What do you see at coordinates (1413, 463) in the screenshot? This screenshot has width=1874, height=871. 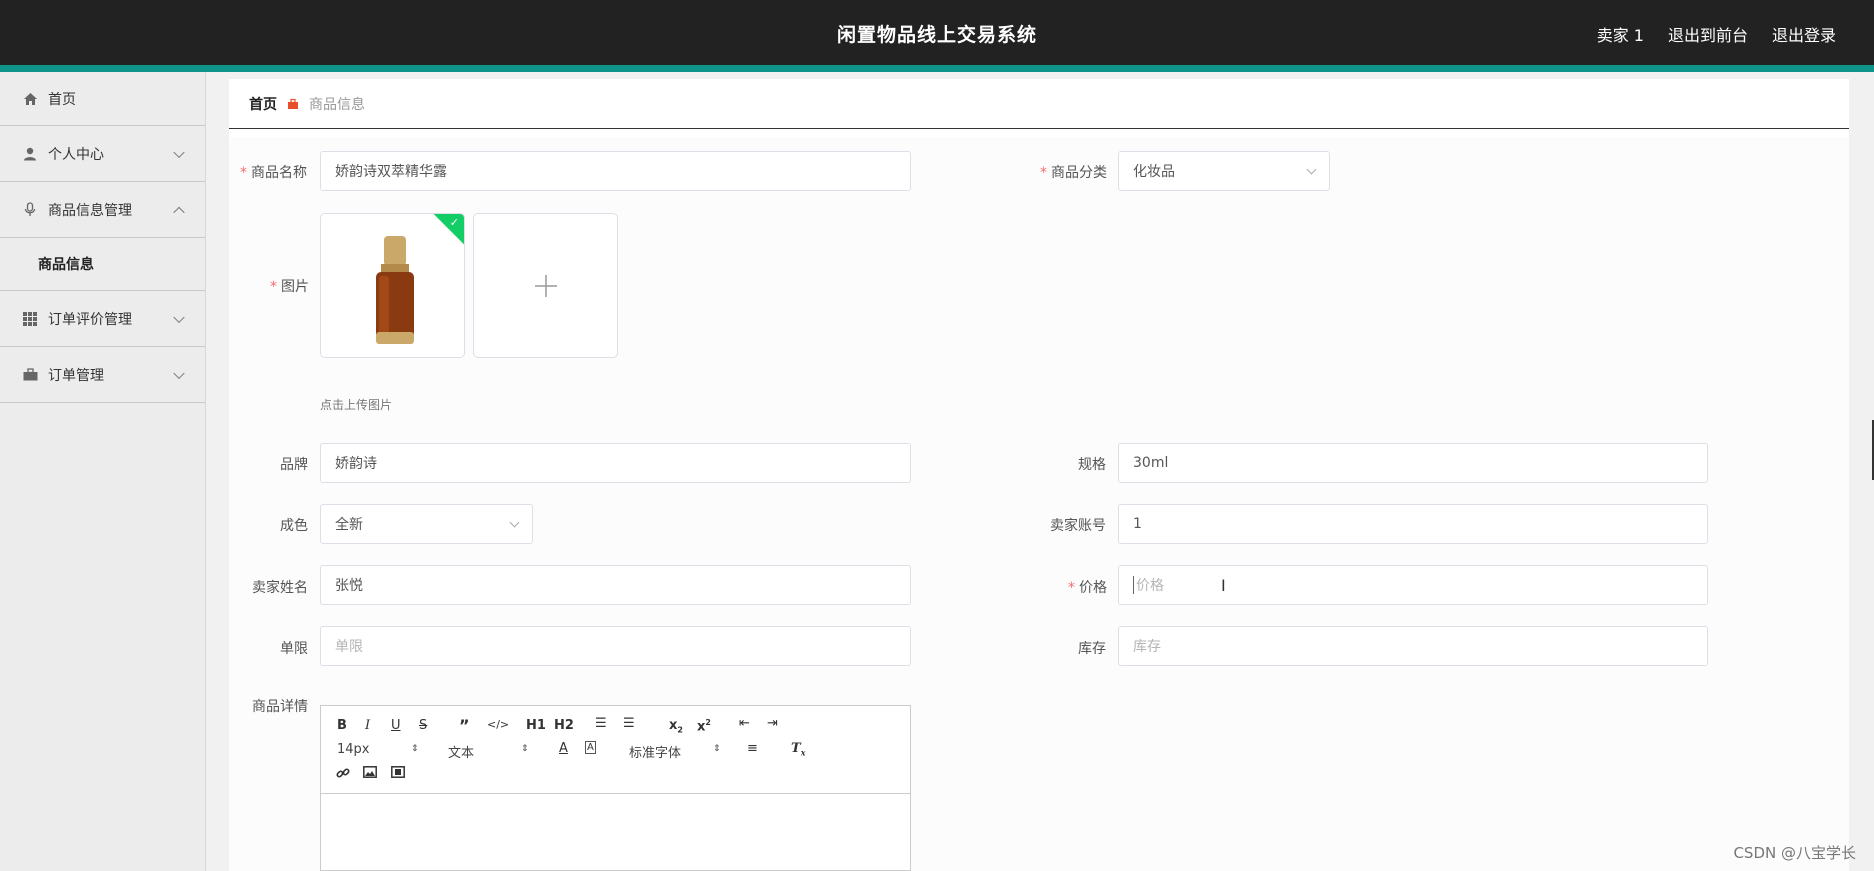 I see `spec-input: 30ml` at bounding box center [1413, 463].